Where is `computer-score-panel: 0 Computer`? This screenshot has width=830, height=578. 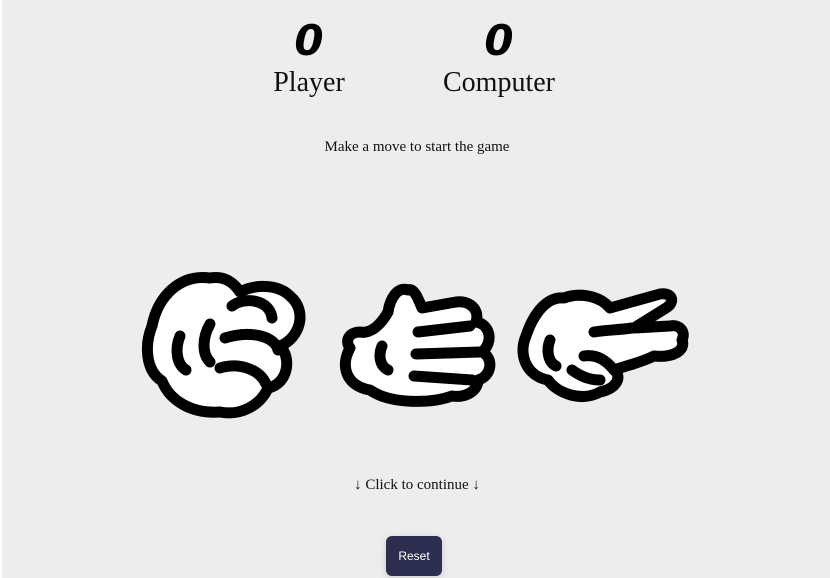
computer-score-panel: 0 Computer is located at coordinates (499, 59).